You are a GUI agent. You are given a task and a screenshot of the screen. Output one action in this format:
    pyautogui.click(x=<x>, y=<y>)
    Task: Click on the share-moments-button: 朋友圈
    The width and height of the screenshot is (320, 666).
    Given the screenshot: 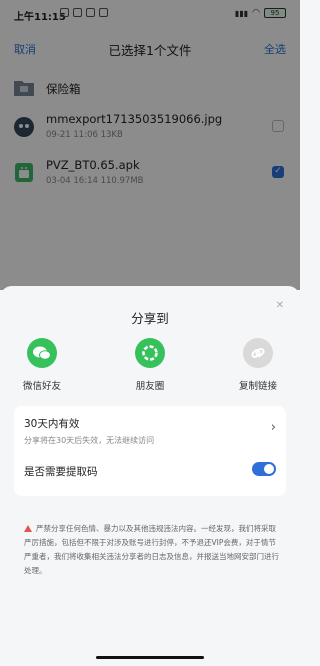 What is the action you would take?
    pyautogui.click(x=150, y=365)
    